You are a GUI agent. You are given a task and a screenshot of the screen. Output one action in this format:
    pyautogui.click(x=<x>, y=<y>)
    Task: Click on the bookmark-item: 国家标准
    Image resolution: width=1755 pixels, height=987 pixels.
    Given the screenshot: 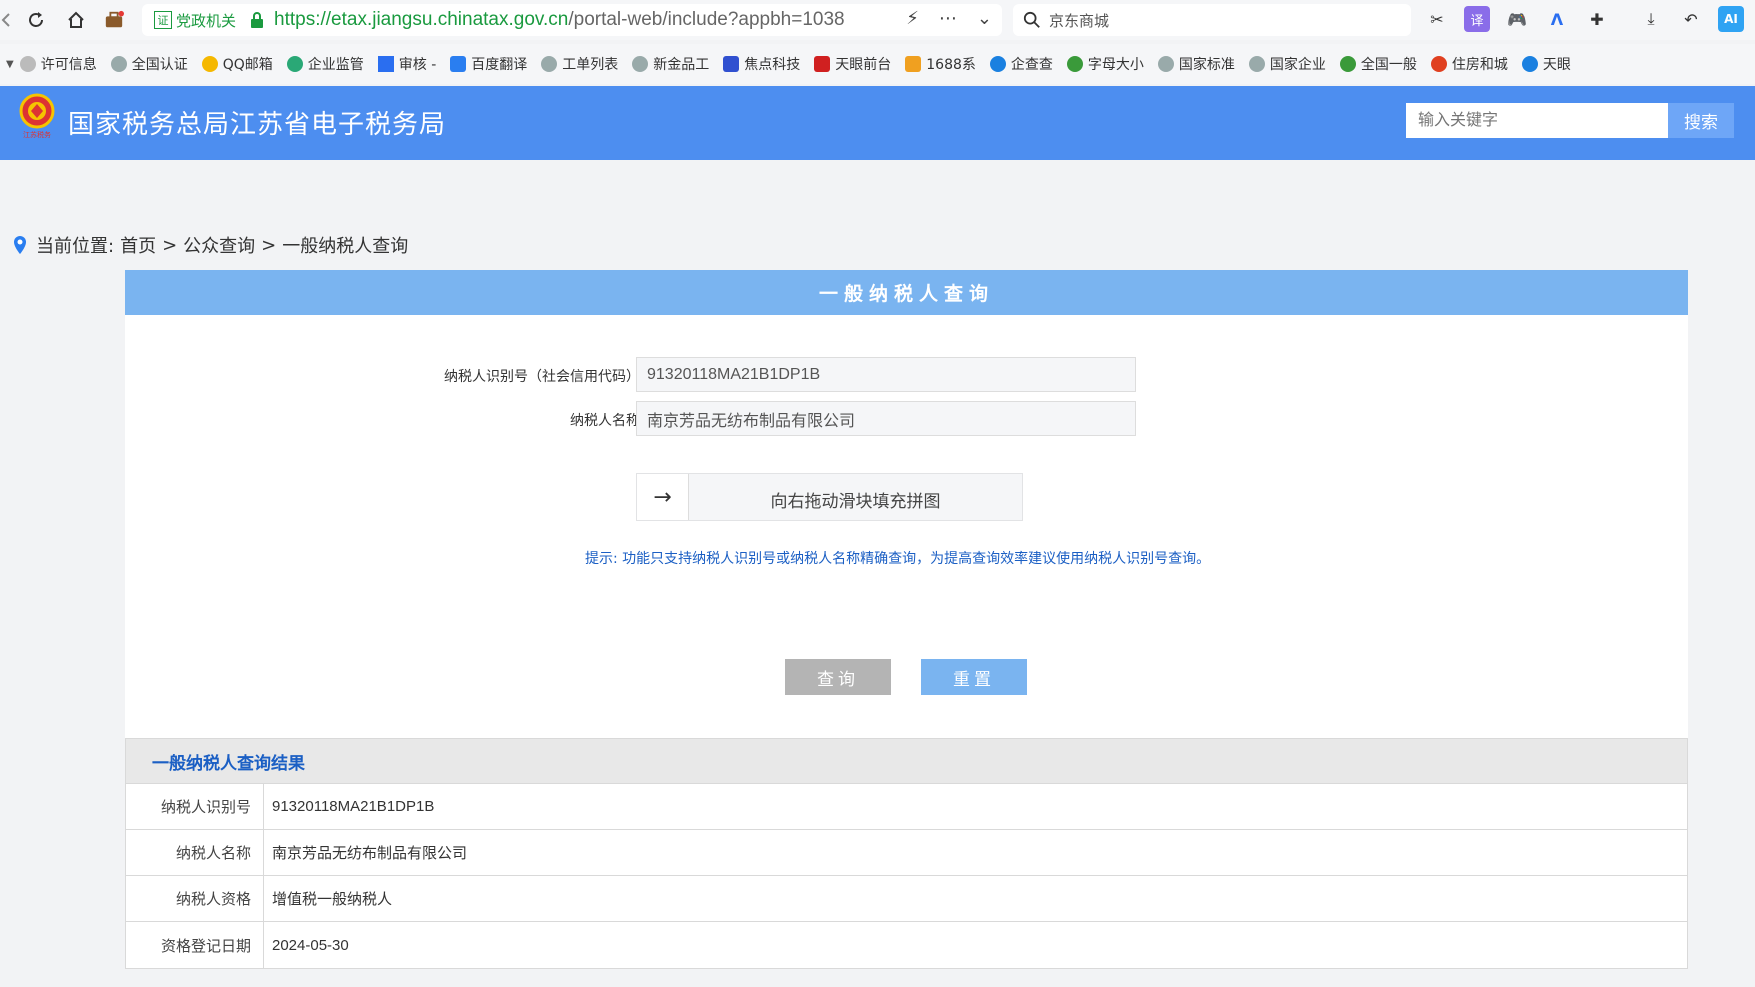 What is the action you would take?
    pyautogui.click(x=1196, y=64)
    